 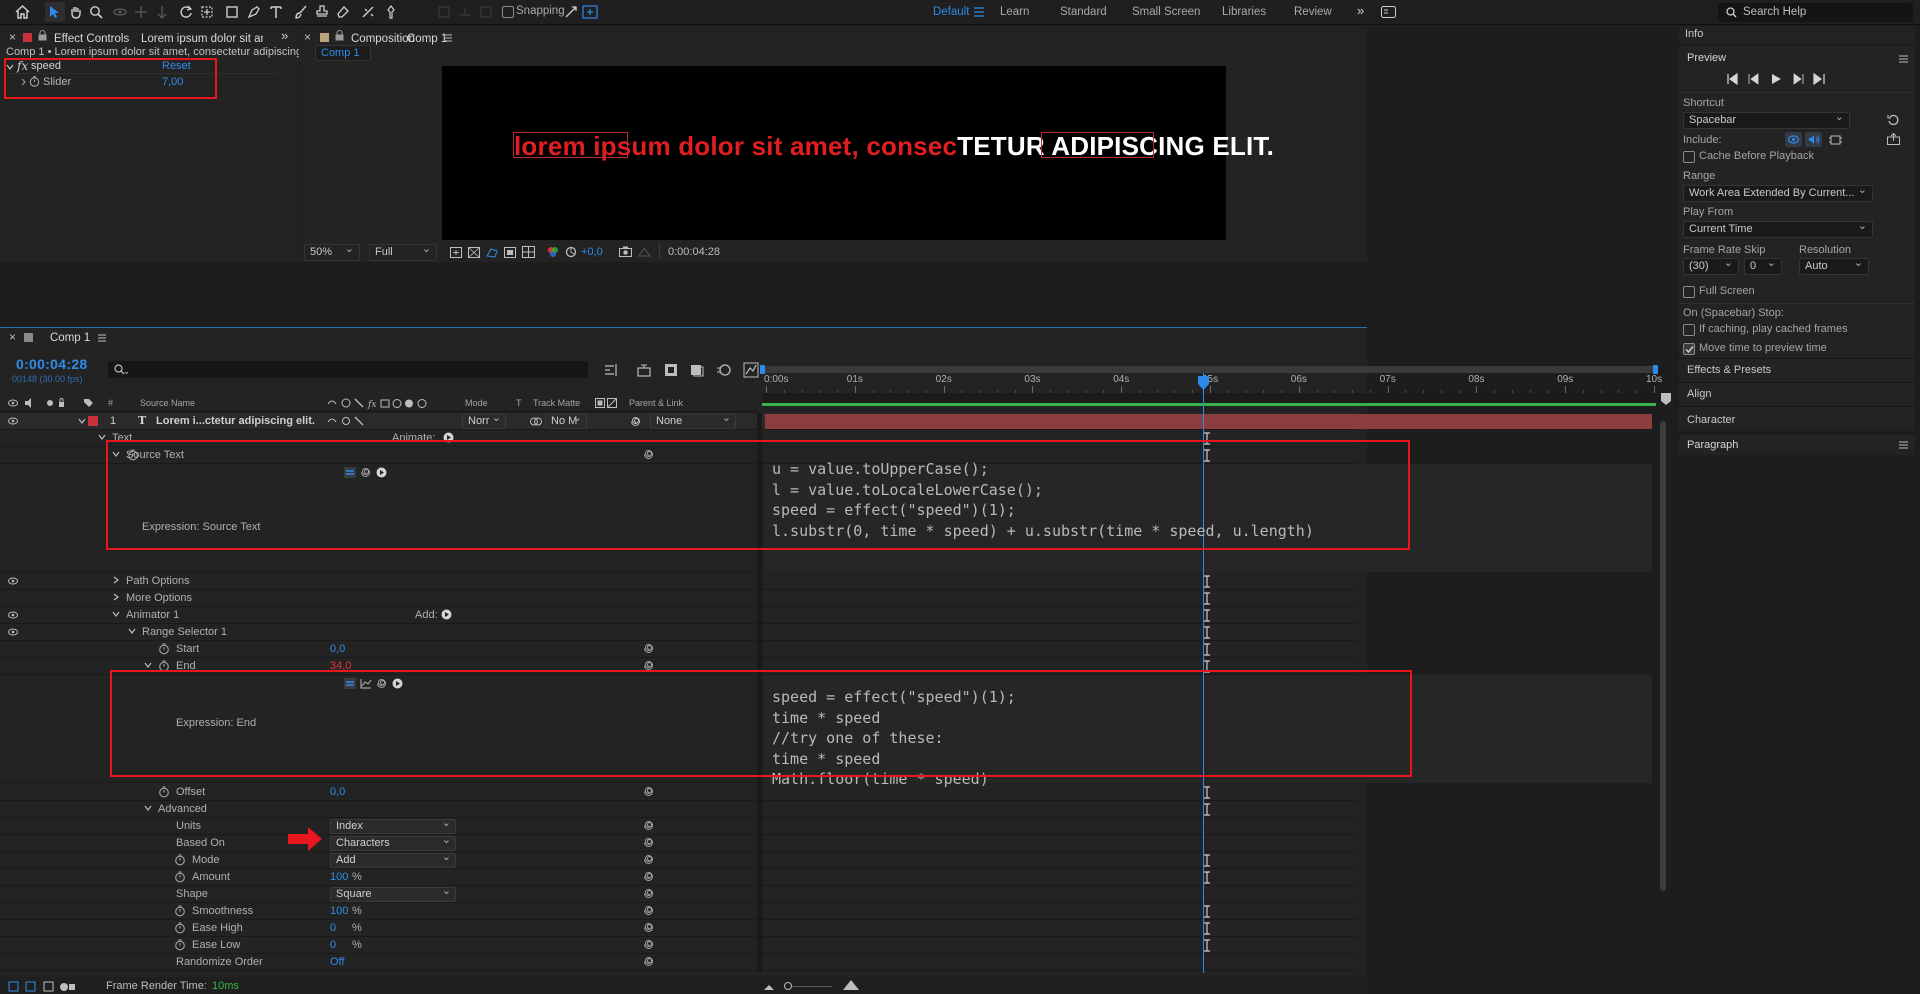 I want to click on layer-track-matte-dropdown: No M, so click(x=566, y=420).